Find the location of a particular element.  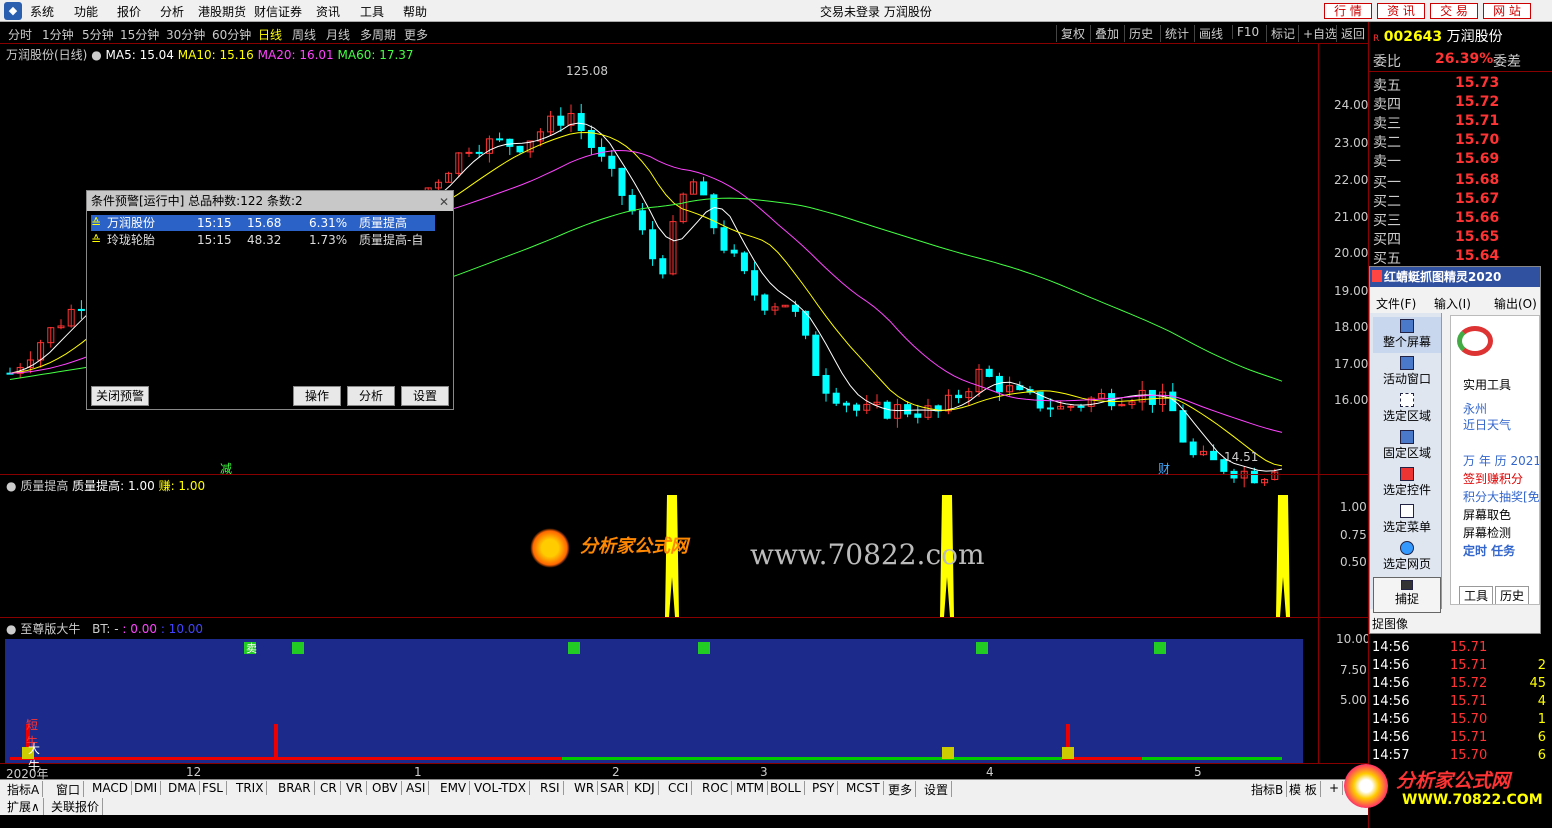

analyze-button: 分析 is located at coordinates (371, 396).